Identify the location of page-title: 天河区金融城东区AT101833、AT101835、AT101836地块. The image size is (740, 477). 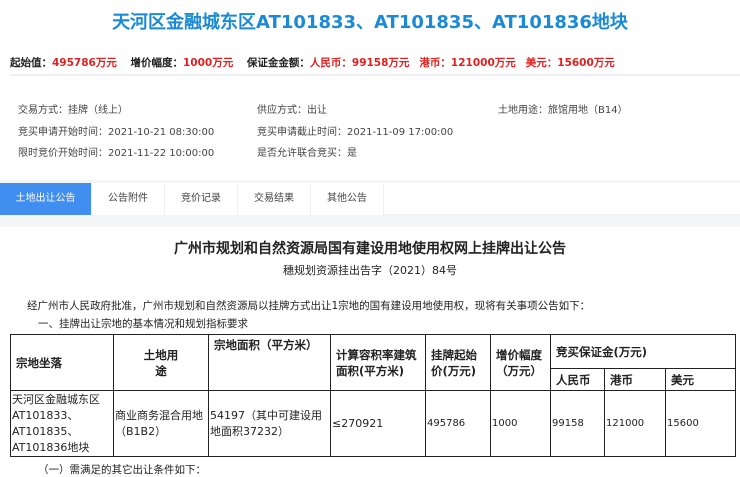
(370, 22).